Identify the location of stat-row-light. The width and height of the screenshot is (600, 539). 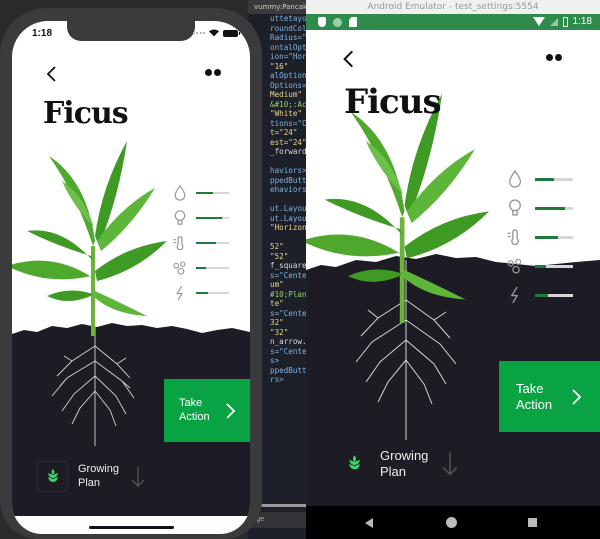
(539, 208).